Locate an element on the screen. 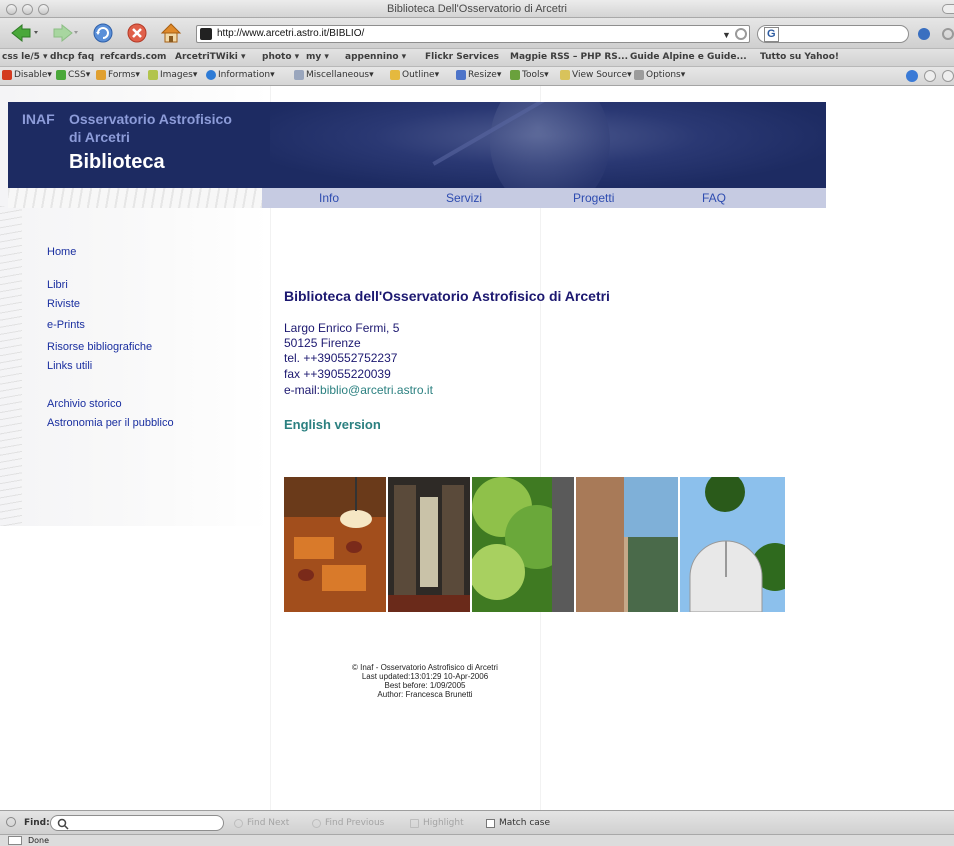  extra-toolbar-icon is located at coordinates (948, 34).